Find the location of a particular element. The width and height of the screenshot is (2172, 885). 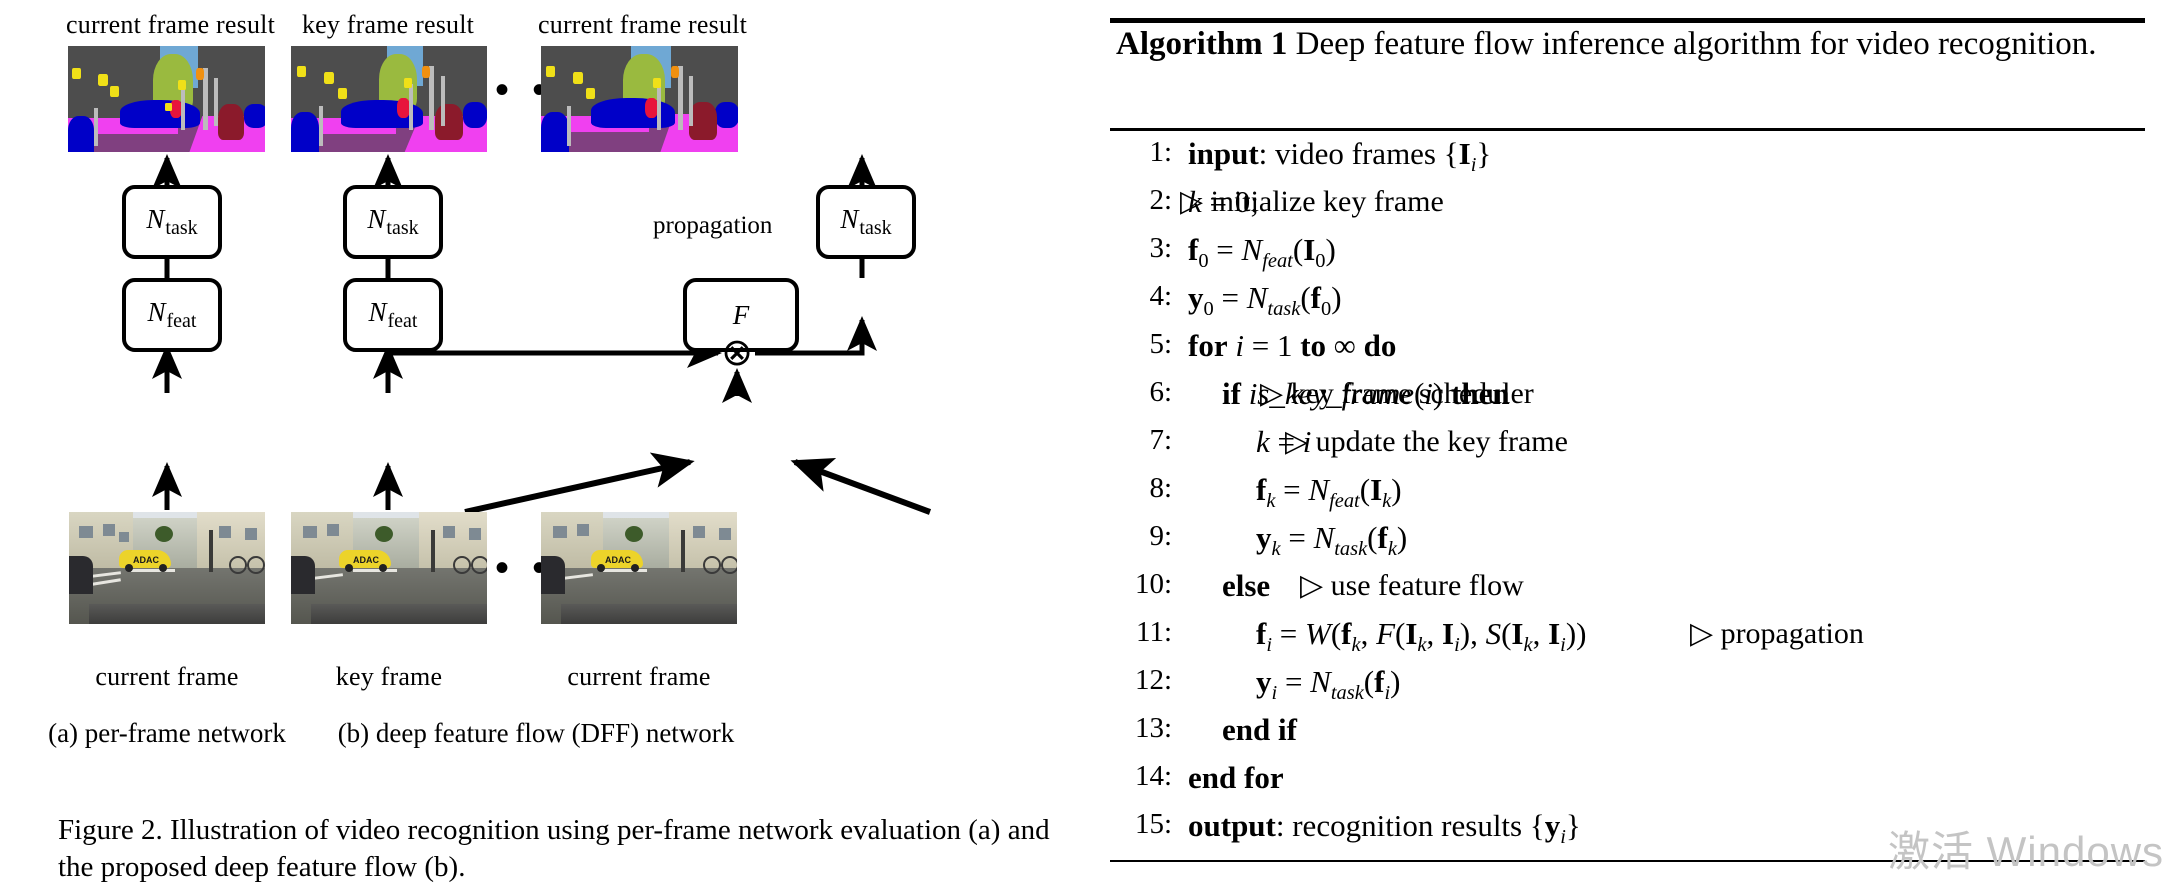

algorithm-line-number: 14: is located at coordinates (1153, 776).